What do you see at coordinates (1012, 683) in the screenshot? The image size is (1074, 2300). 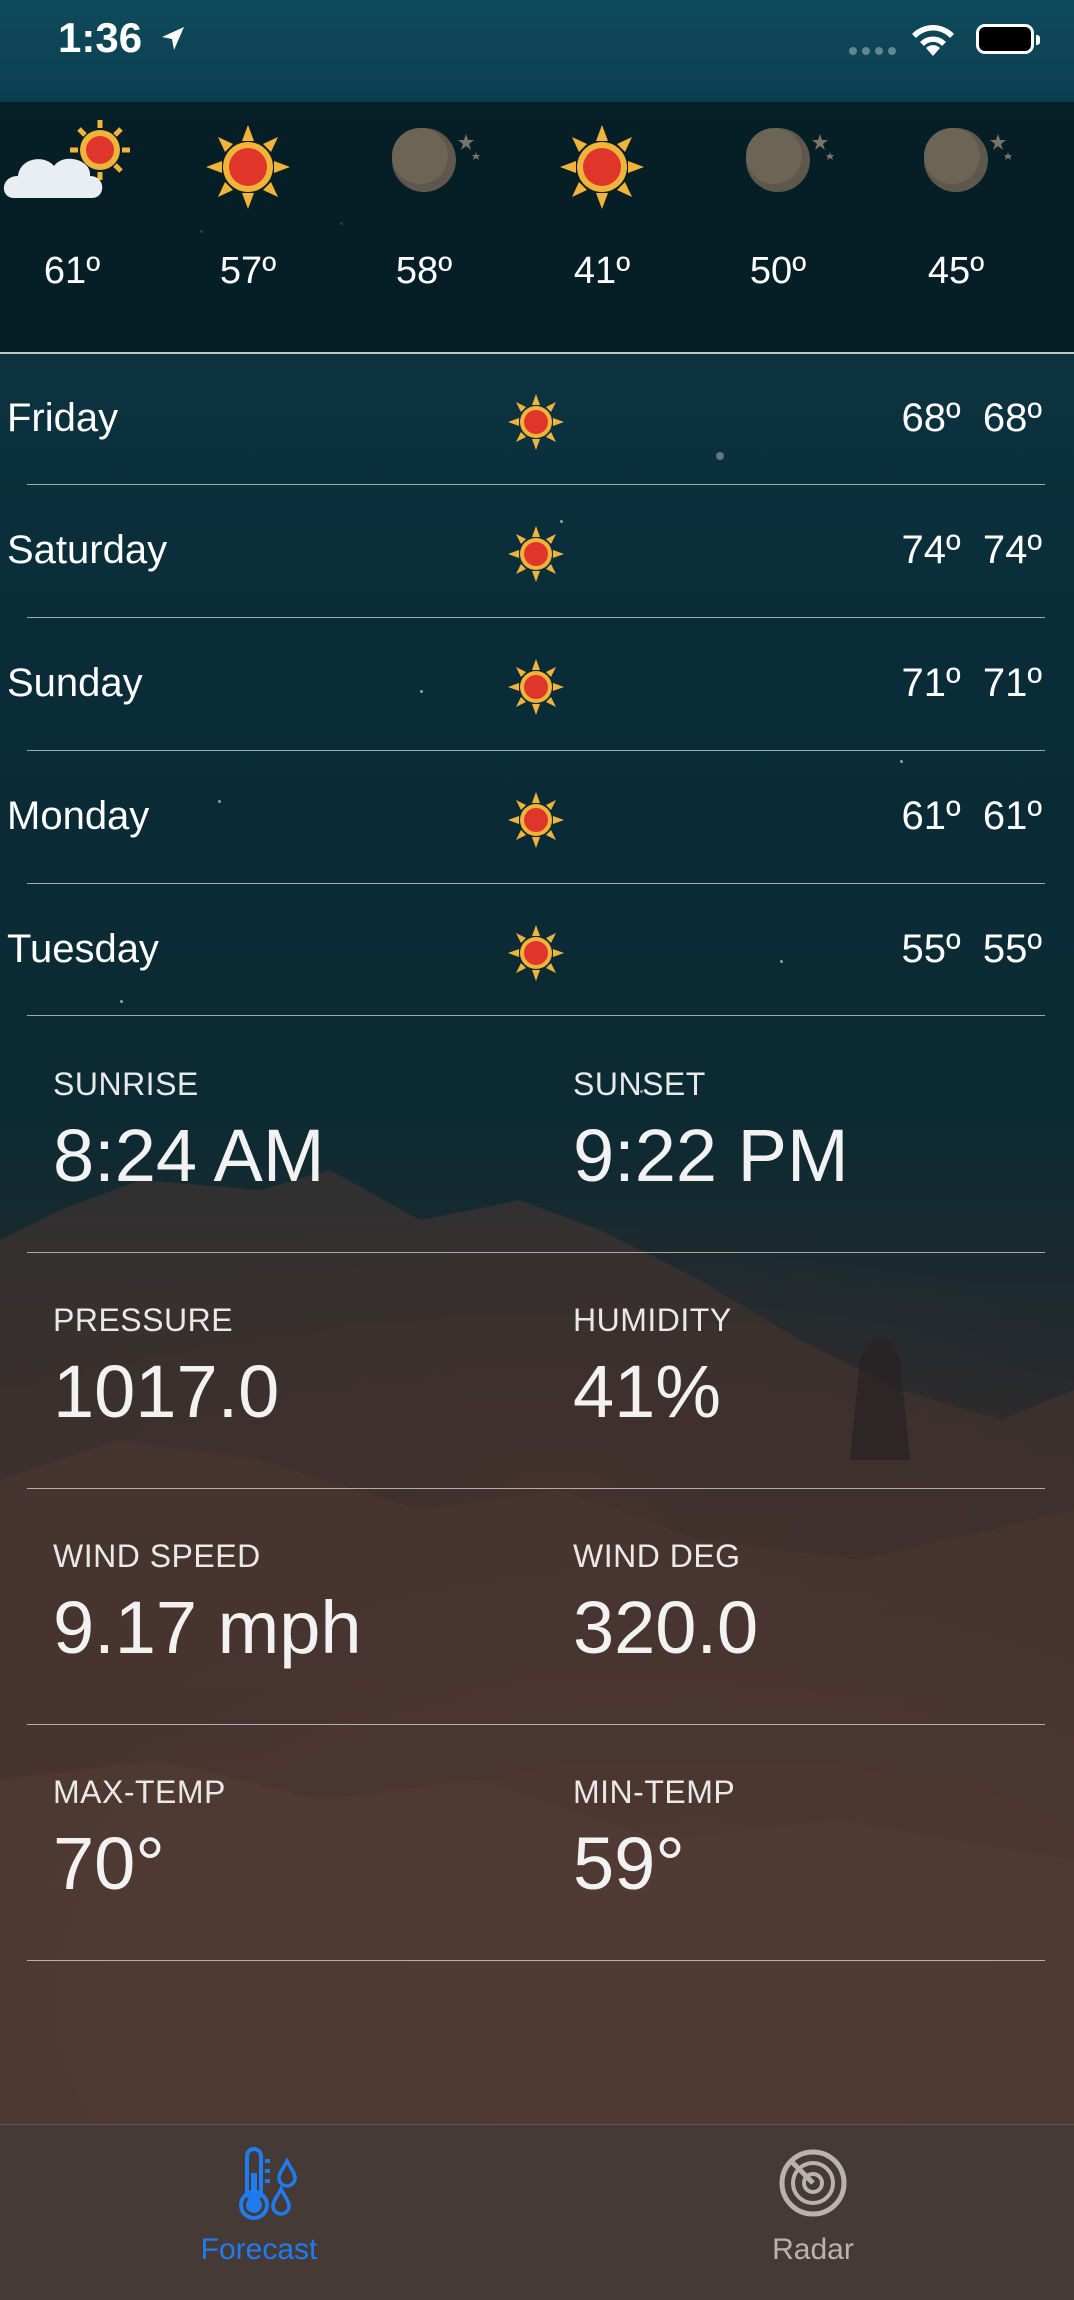 I see `daily-low: 71º` at bounding box center [1012, 683].